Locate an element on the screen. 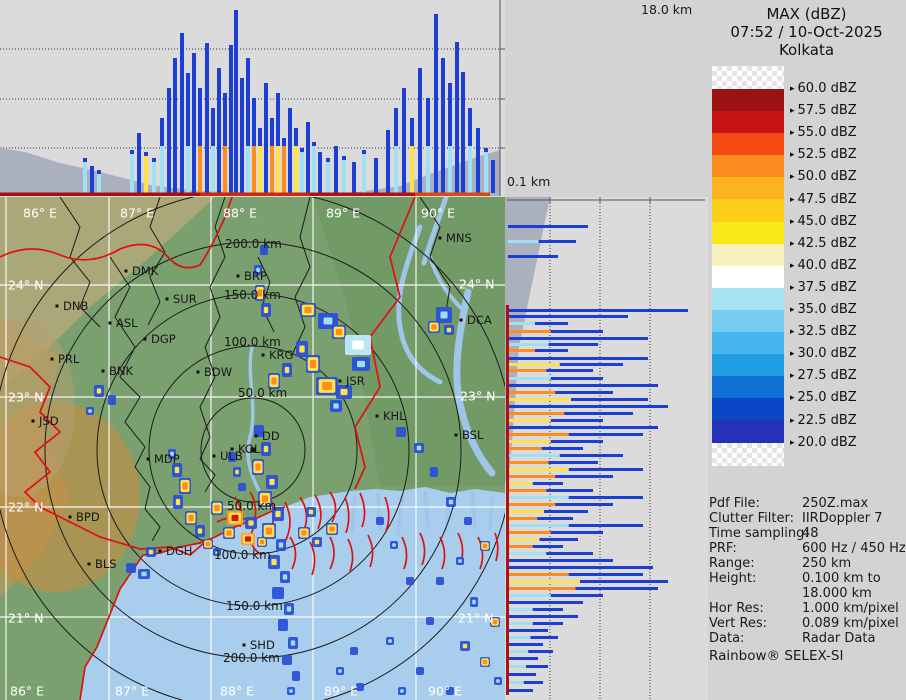 This screenshot has height=700, width=906. scale-label: ▸ 45.0 dBZ is located at coordinates (823, 221).